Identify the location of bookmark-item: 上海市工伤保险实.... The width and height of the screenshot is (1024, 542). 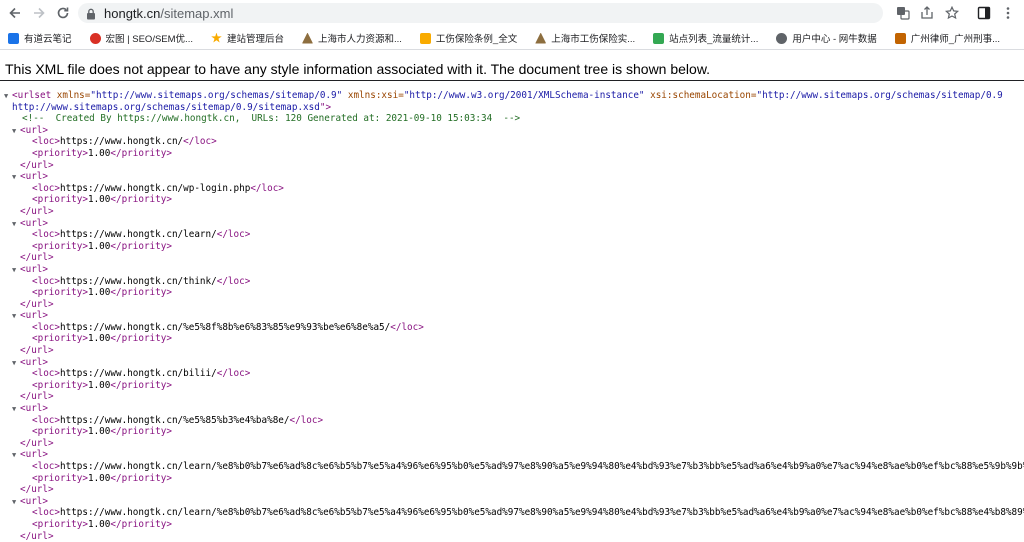
(585, 38).